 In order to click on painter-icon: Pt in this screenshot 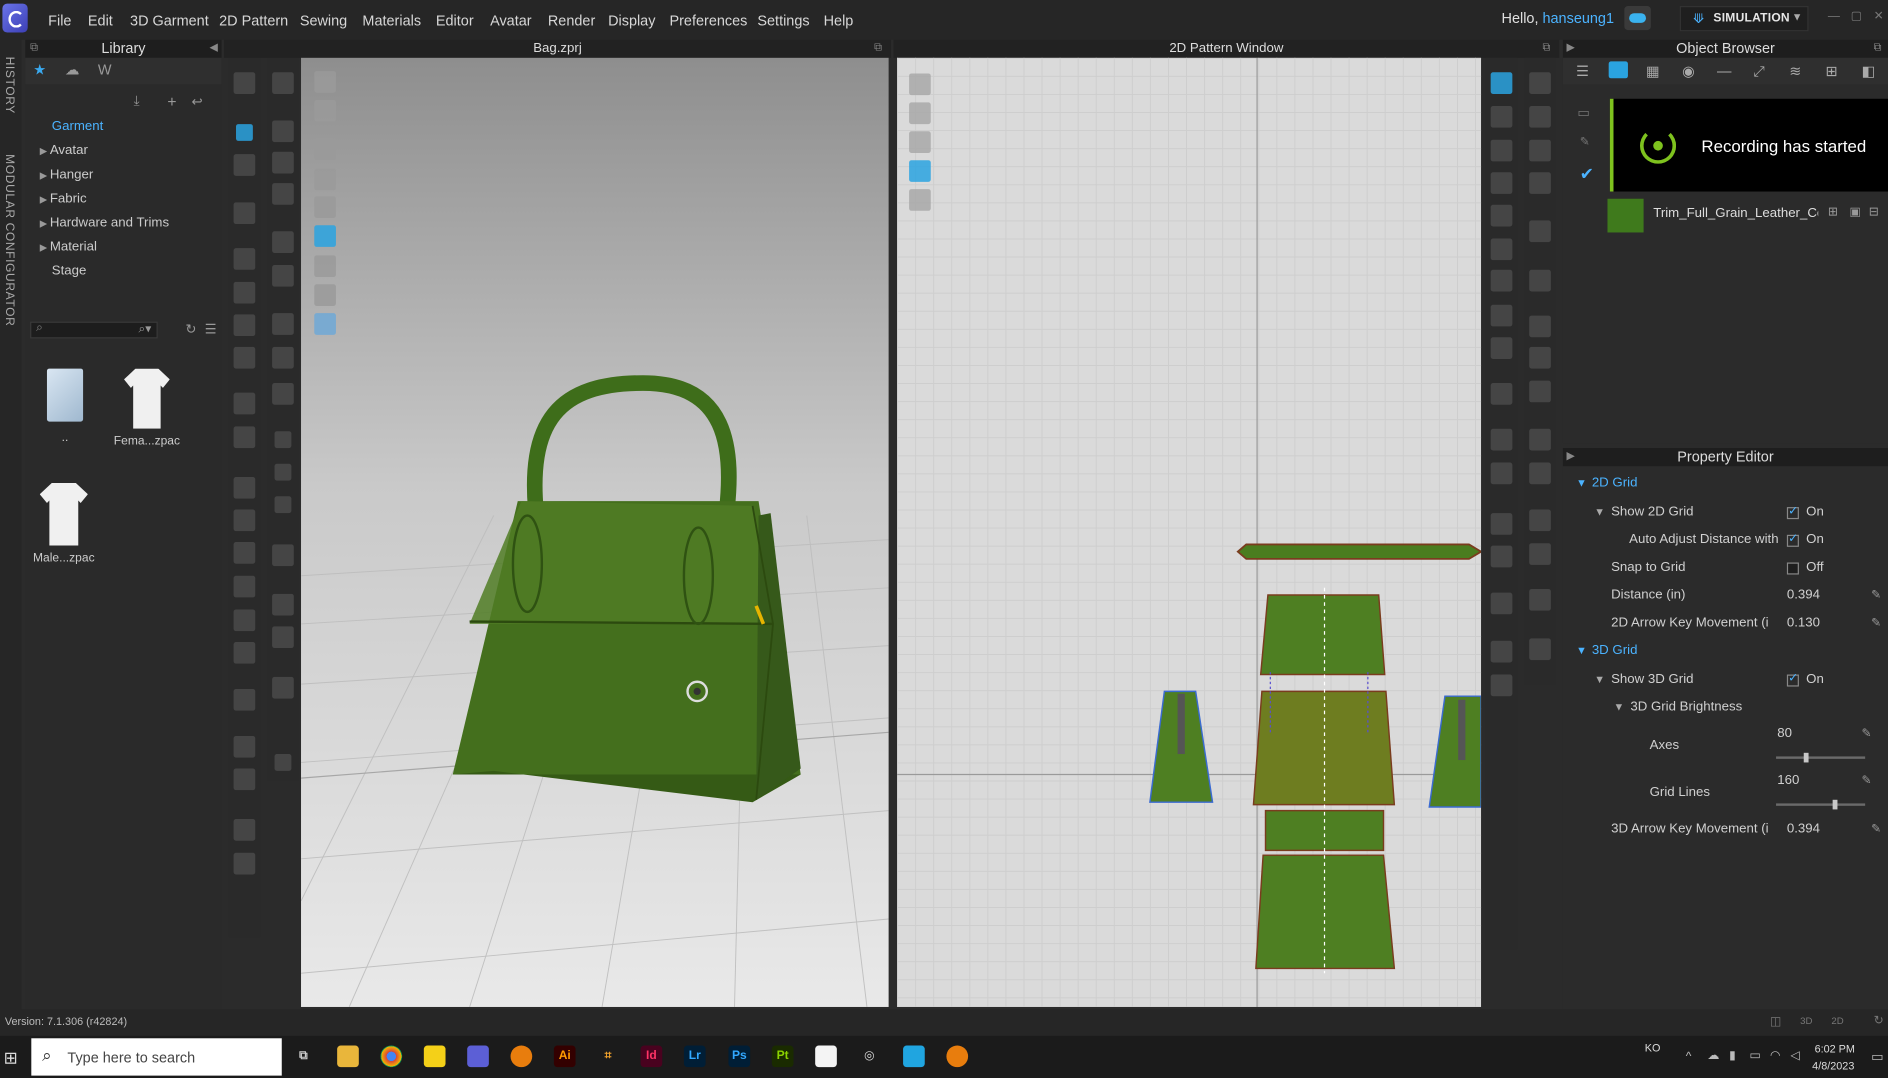, I will do `click(782, 1056)`.